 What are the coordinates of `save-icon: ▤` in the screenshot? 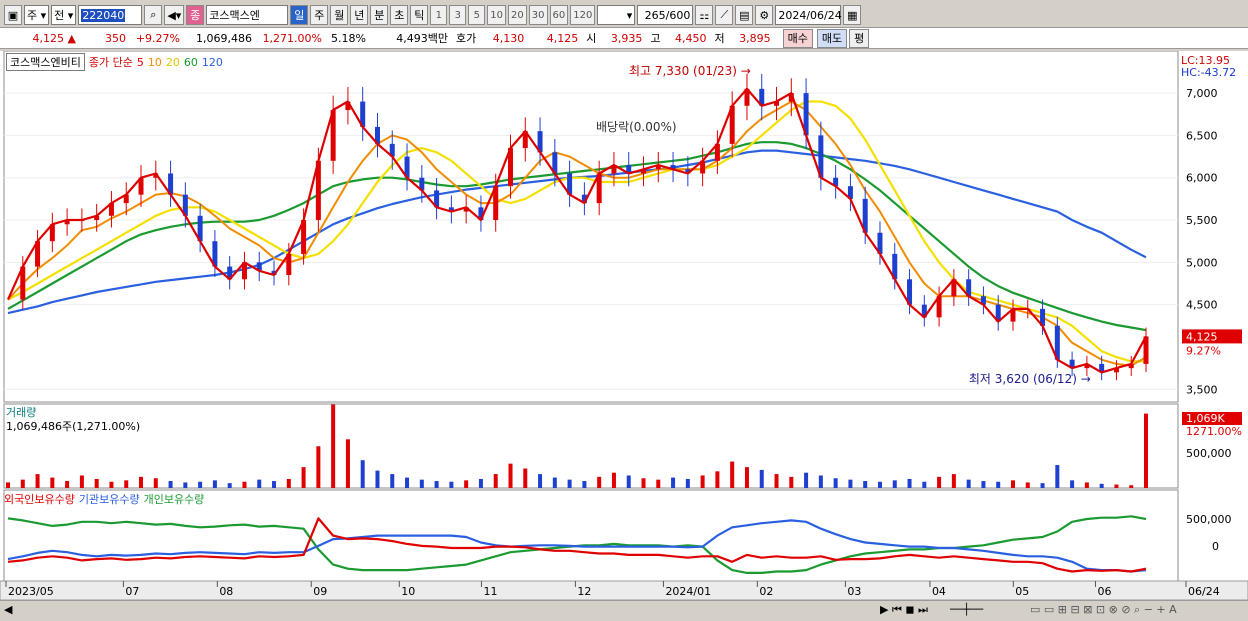 It's located at (744, 15).